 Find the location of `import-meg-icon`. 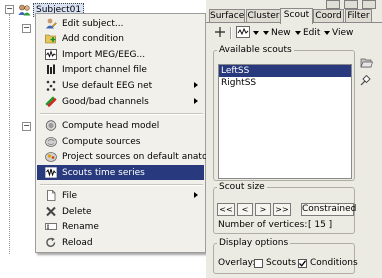

import-meg-icon is located at coordinates (51, 54).